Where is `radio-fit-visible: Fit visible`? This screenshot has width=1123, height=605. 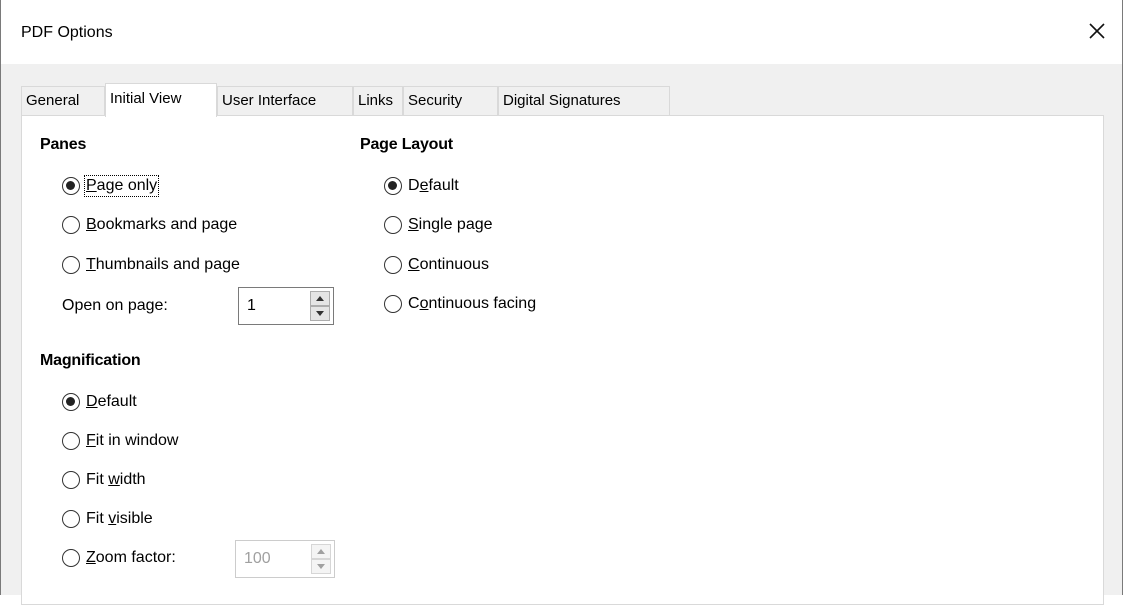 radio-fit-visible: Fit visible is located at coordinates (107, 519).